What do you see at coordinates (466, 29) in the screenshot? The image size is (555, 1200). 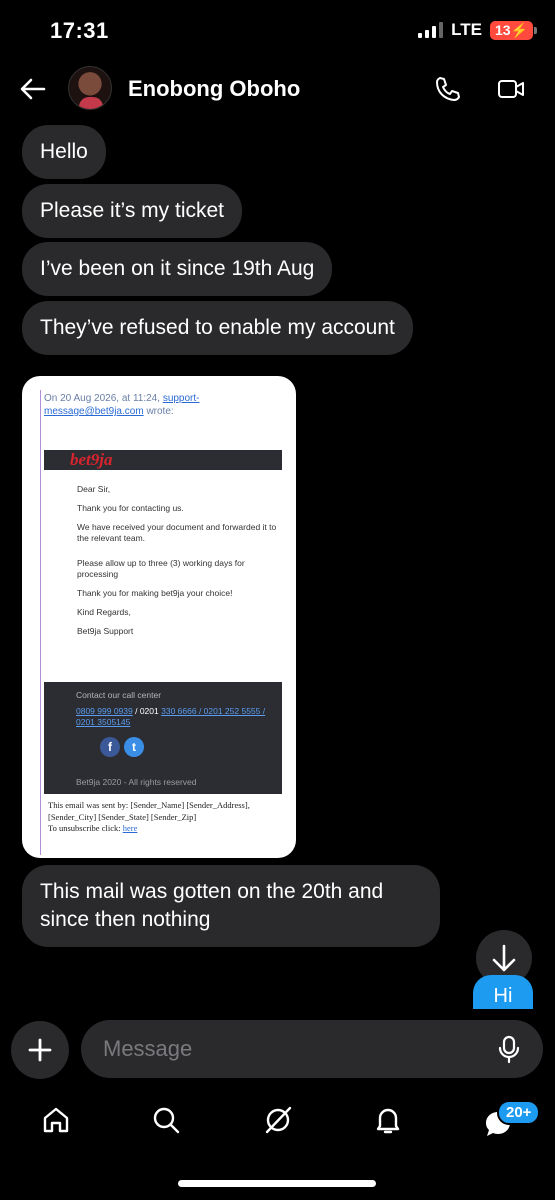 I see `network-label: LTE` at bounding box center [466, 29].